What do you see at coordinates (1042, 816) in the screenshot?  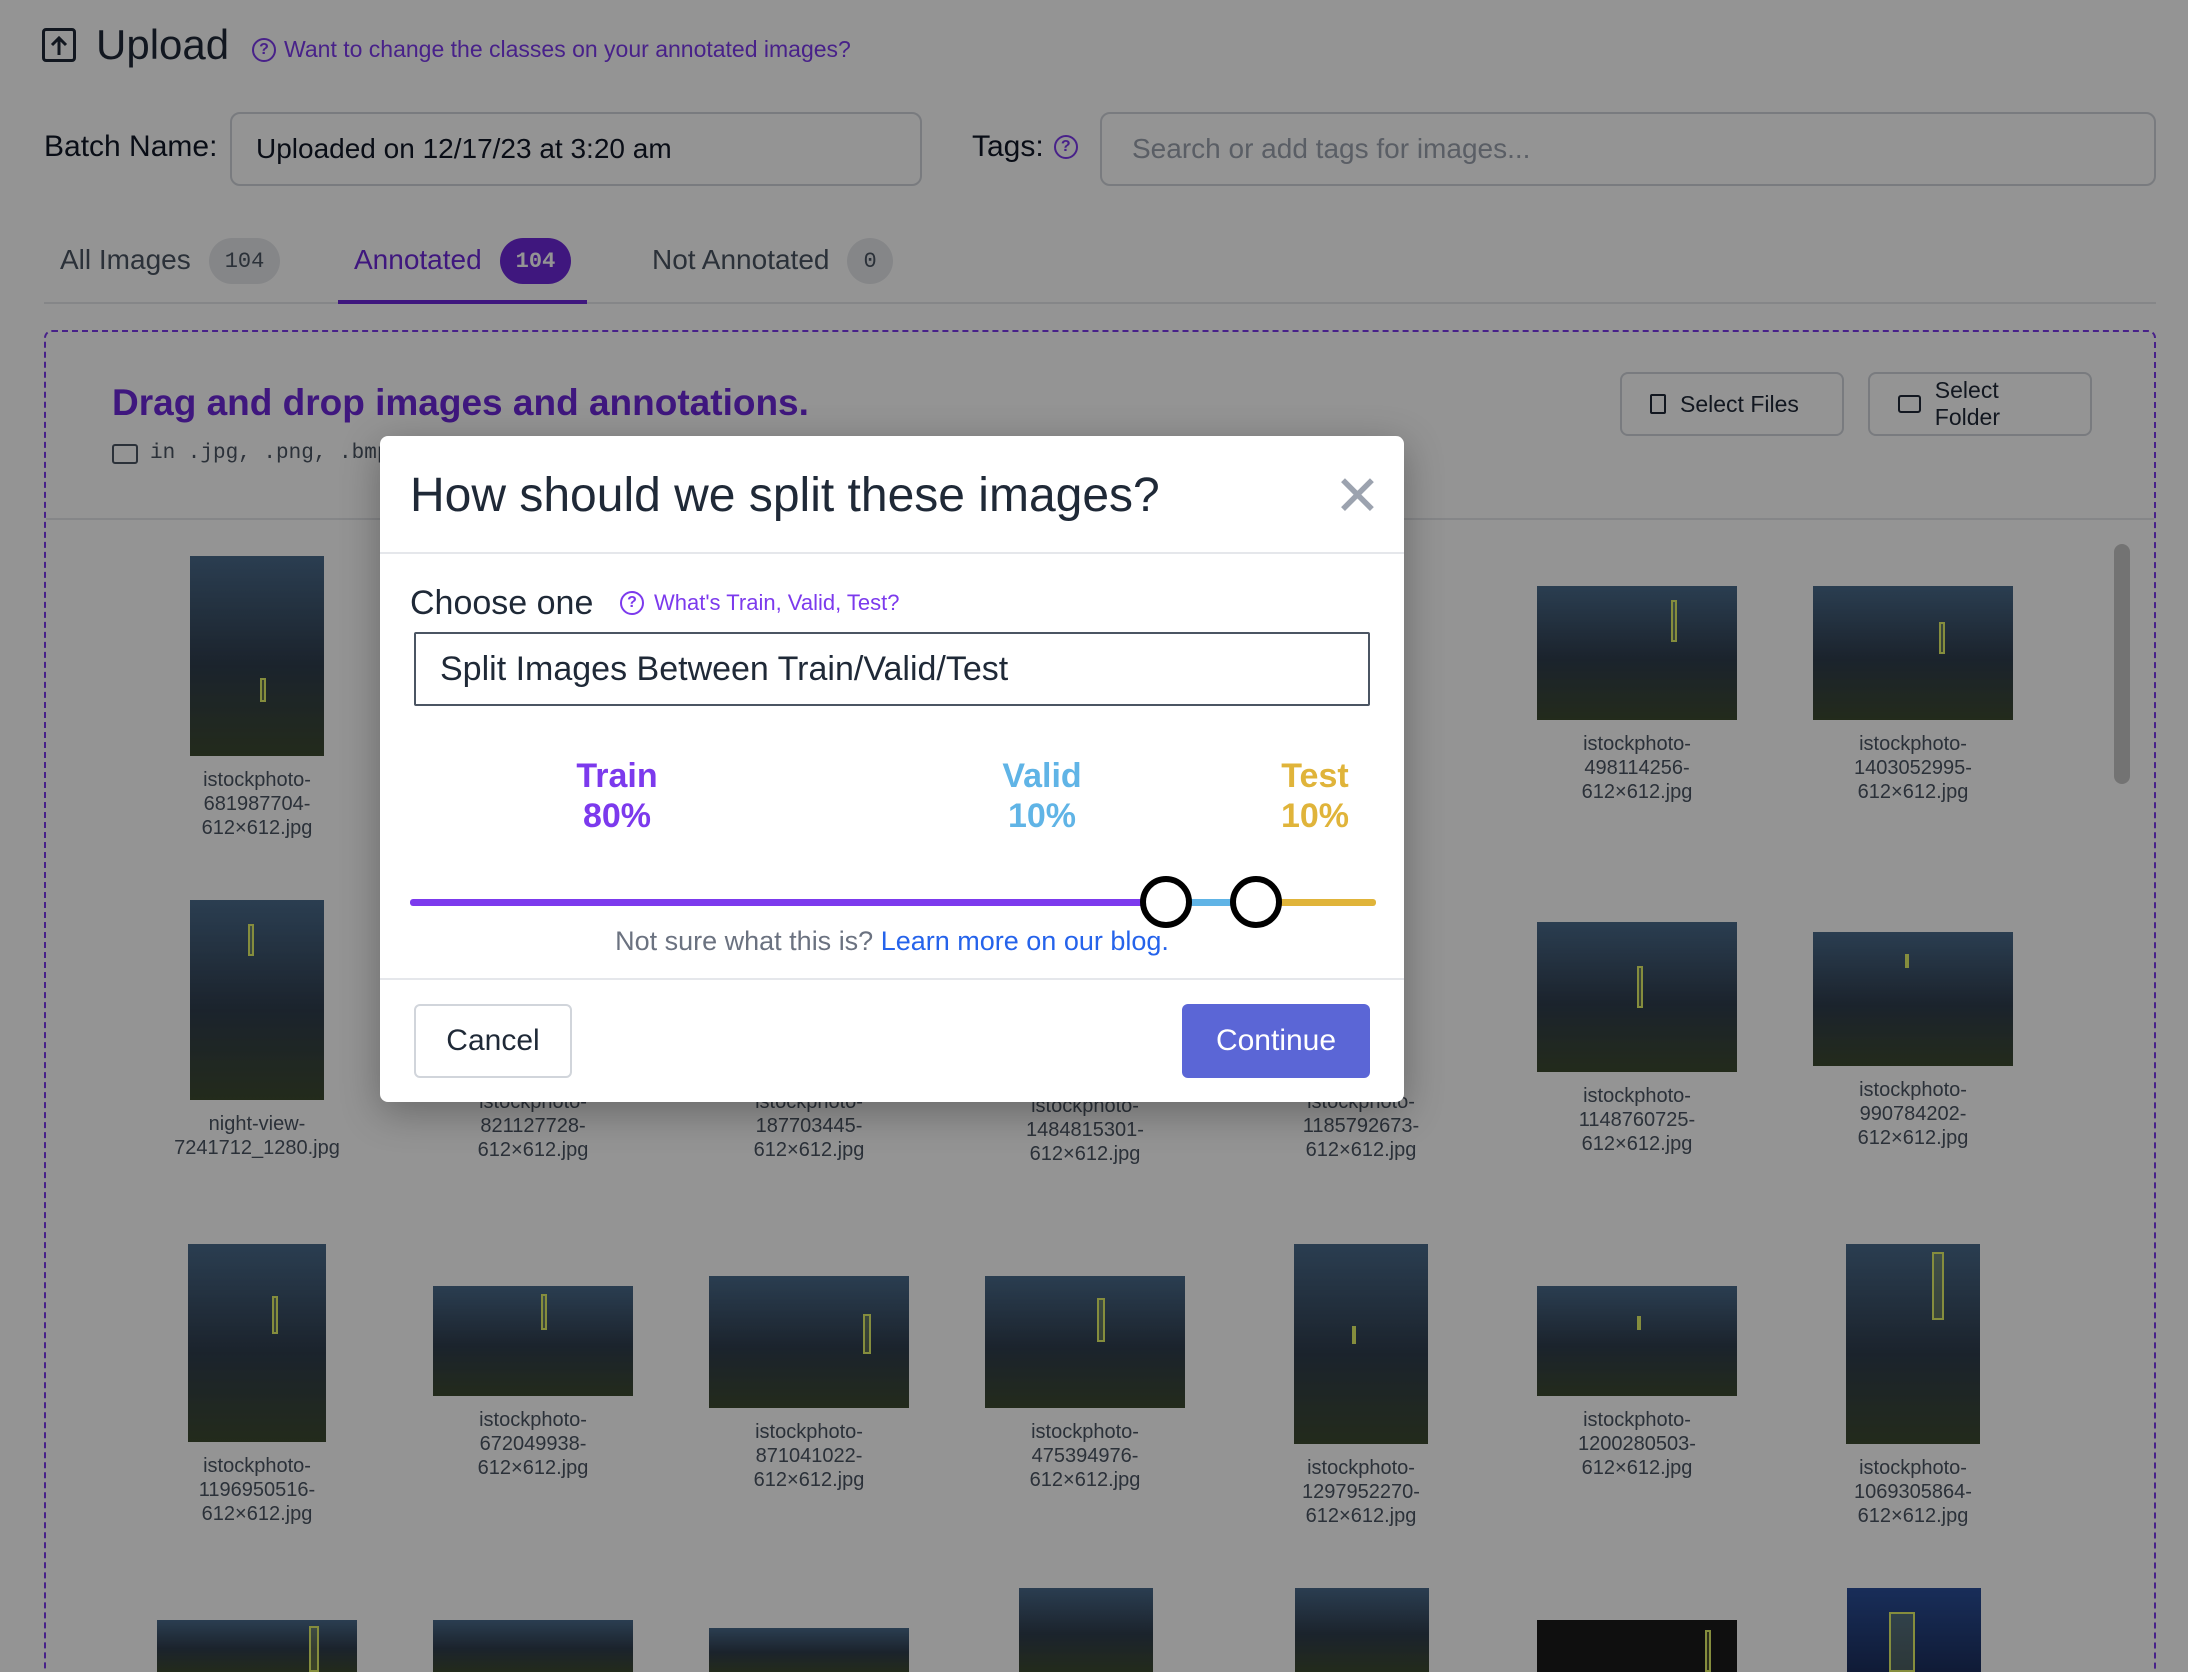 I see `valid-value: 10%` at bounding box center [1042, 816].